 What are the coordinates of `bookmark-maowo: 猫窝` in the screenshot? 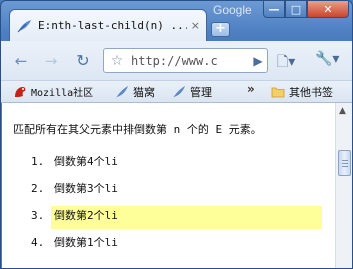 It's located at (135, 92).